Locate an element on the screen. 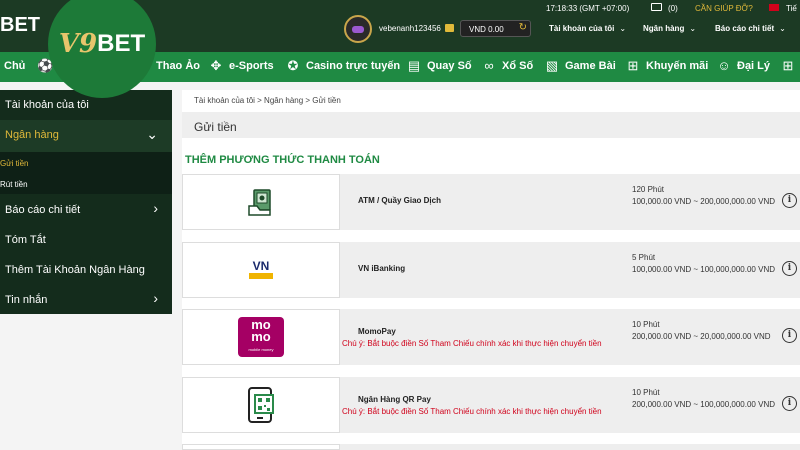 Image resolution: width=800 pixels, height=450 pixels. page-title: Gửi tiền is located at coordinates (215, 127).